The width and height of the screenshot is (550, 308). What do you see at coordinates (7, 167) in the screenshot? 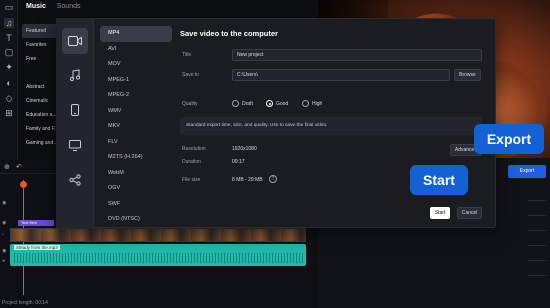
I see `add-track-icon: ⊕` at bounding box center [7, 167].